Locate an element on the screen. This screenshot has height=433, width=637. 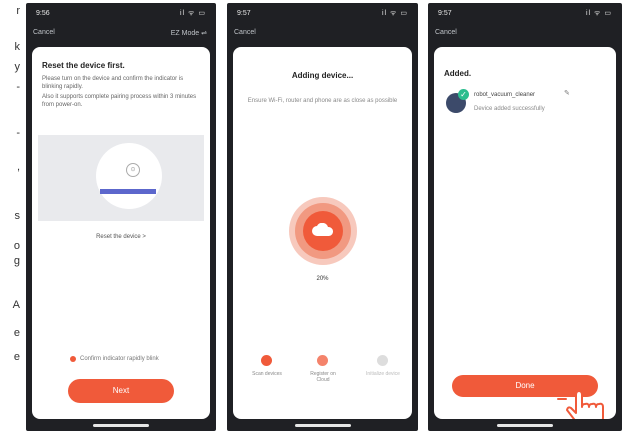
step-label: Register on Cloud is located at coordinates (323, 377).